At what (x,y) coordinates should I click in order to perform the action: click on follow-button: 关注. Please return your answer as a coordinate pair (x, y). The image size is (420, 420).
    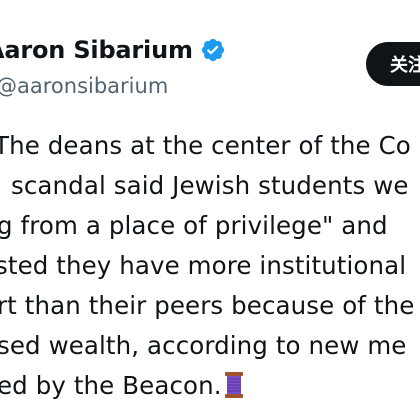
    Looking at the image, I should click on (393, 64).